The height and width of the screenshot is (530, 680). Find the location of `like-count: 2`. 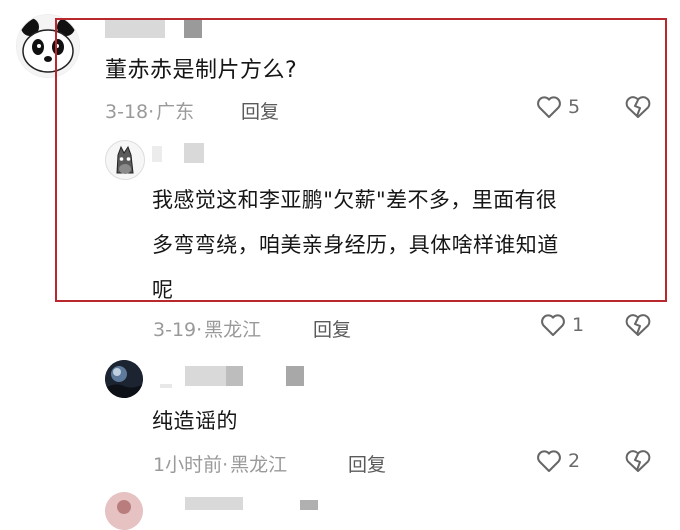

like-count: 2 is located at coordinates (574, 461).